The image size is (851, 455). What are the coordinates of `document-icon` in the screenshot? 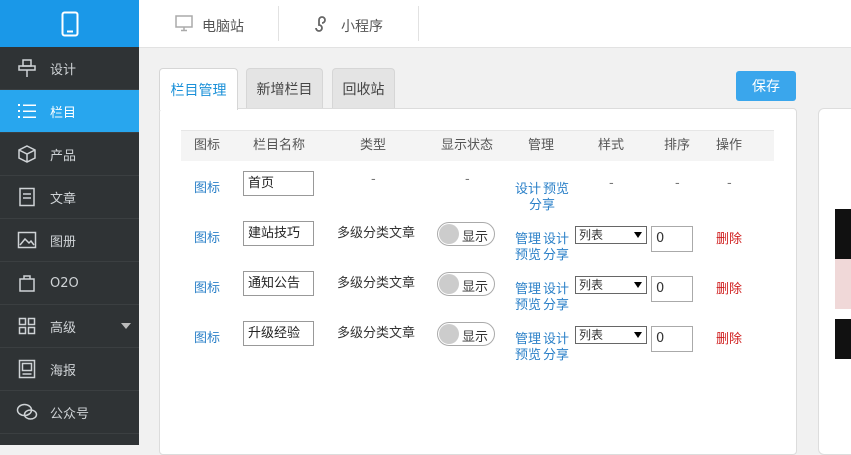 It's located at (27, 197).